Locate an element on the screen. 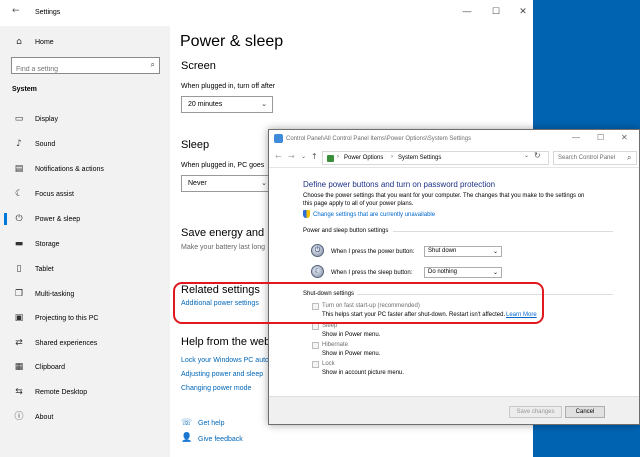 The width and height of the screenshot is (640, 457). home-icon: ⌂ is located at coordinates (19, 42).